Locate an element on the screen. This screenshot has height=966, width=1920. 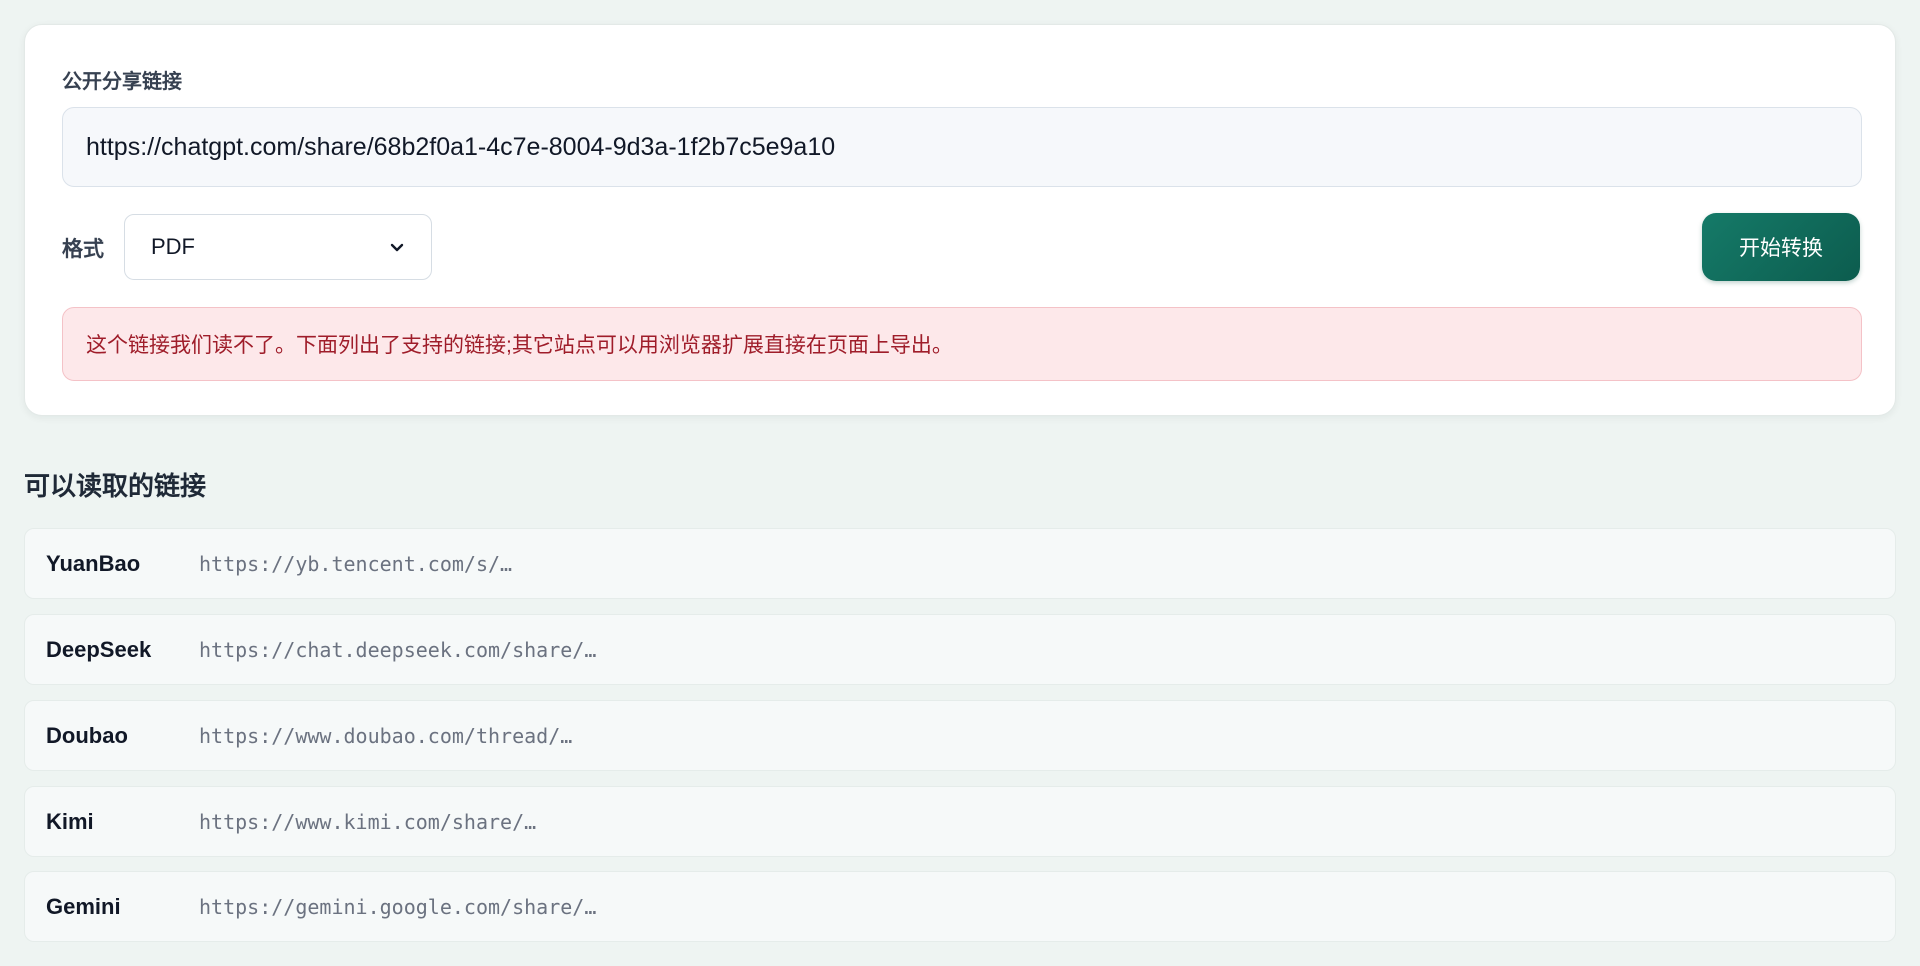
site-name: YuanBao is located at coordinates (93, 563).